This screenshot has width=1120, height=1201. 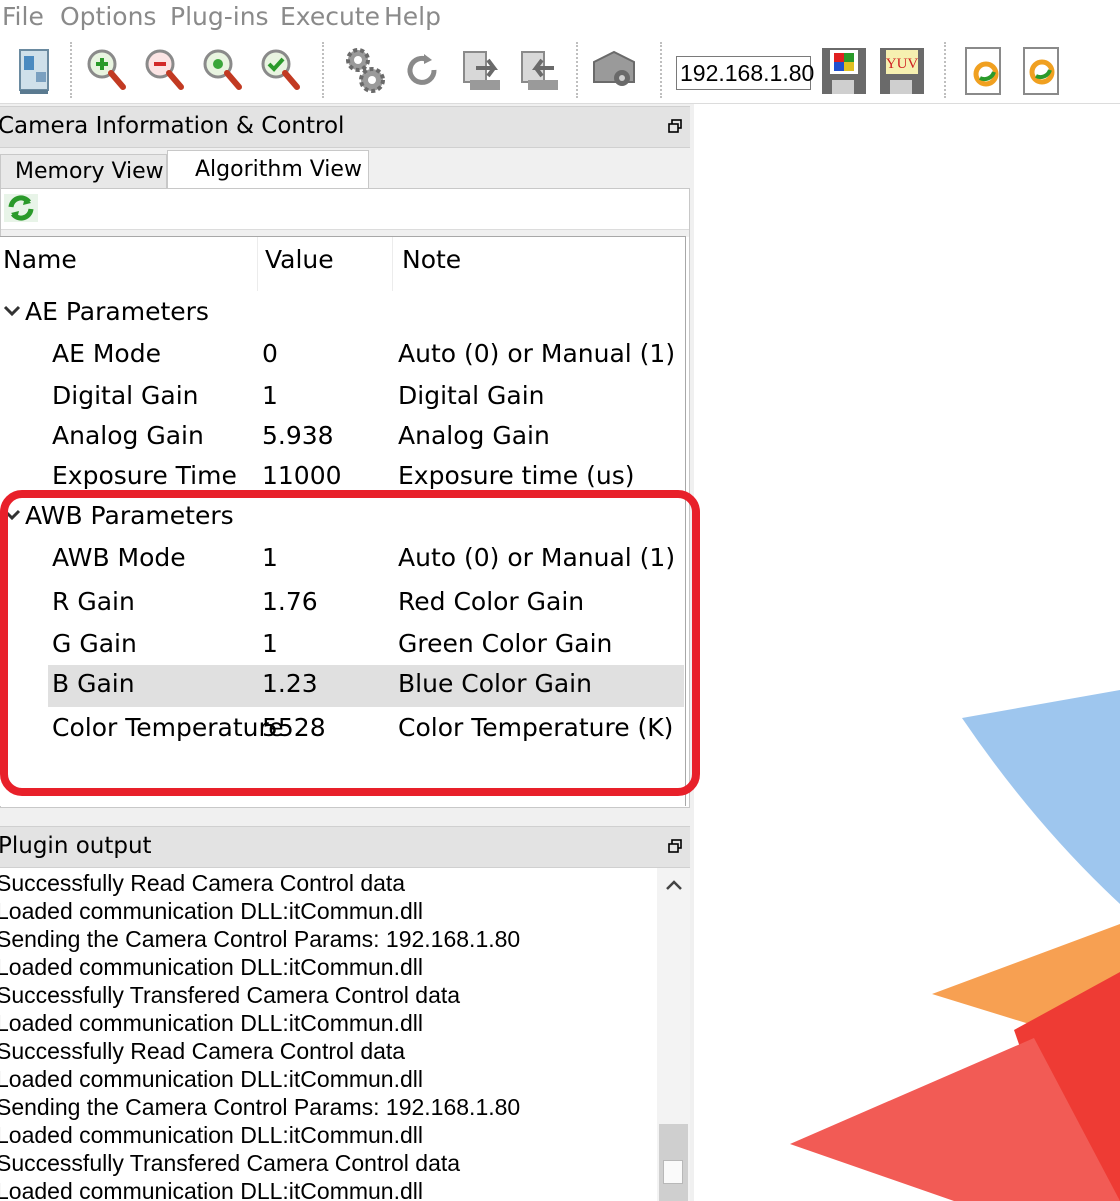 What do you see at coordinates (330, 16) in the screenshot?
I see `menu-execute: Execute` at bounding box center [330, 16].